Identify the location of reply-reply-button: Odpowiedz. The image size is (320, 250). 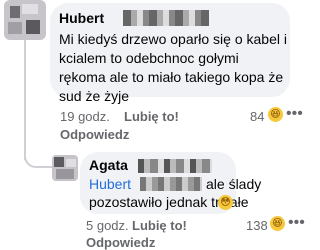
(120, 242).